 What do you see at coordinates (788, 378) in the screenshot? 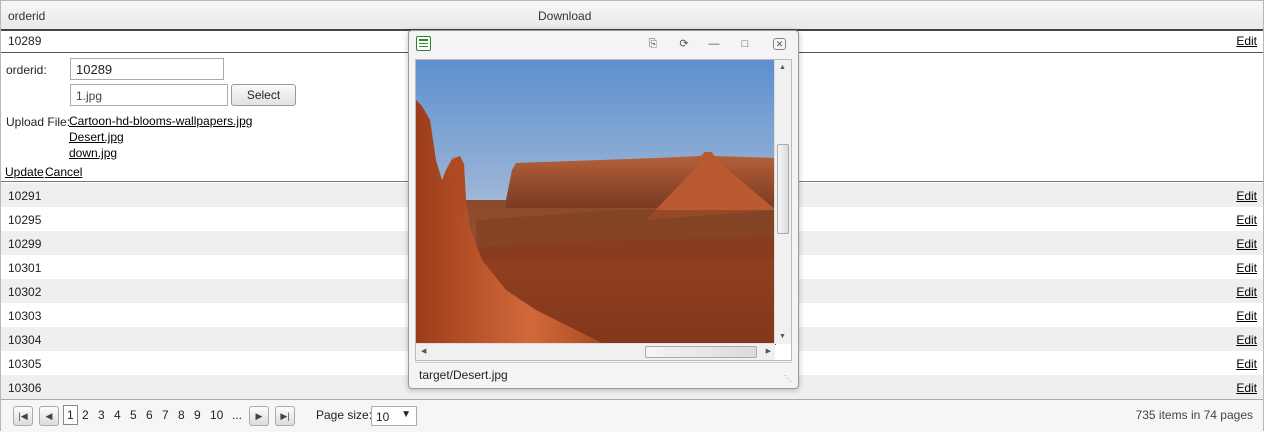
I see `resize-grip-icon: ⋱` at bounding box center [788, 378].